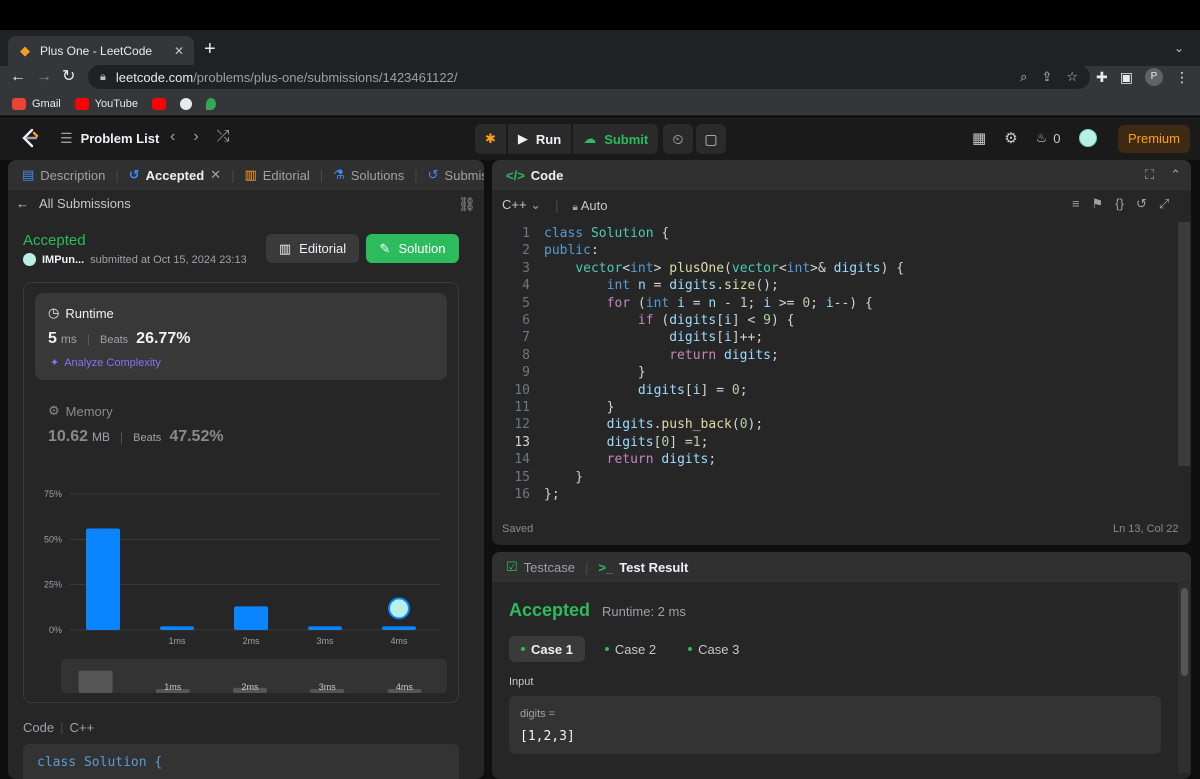 The width and height of the screenshot is (1200, 779). Describe the element at coordinates (73, 203) in the screenshot. I see `all-submissions-link: ← All Submissions` at that location.